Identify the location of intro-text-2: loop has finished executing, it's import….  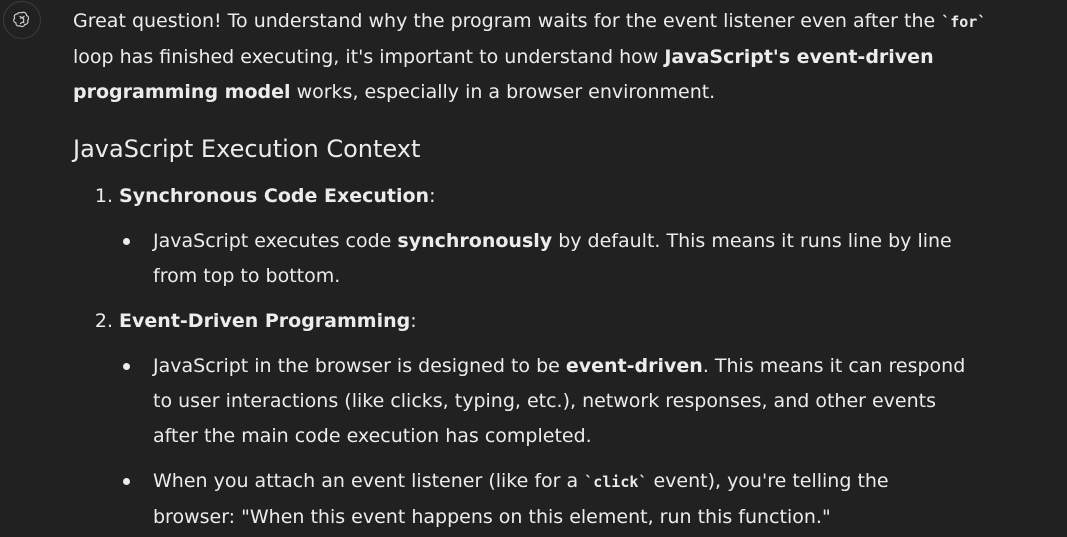
(369, 57).